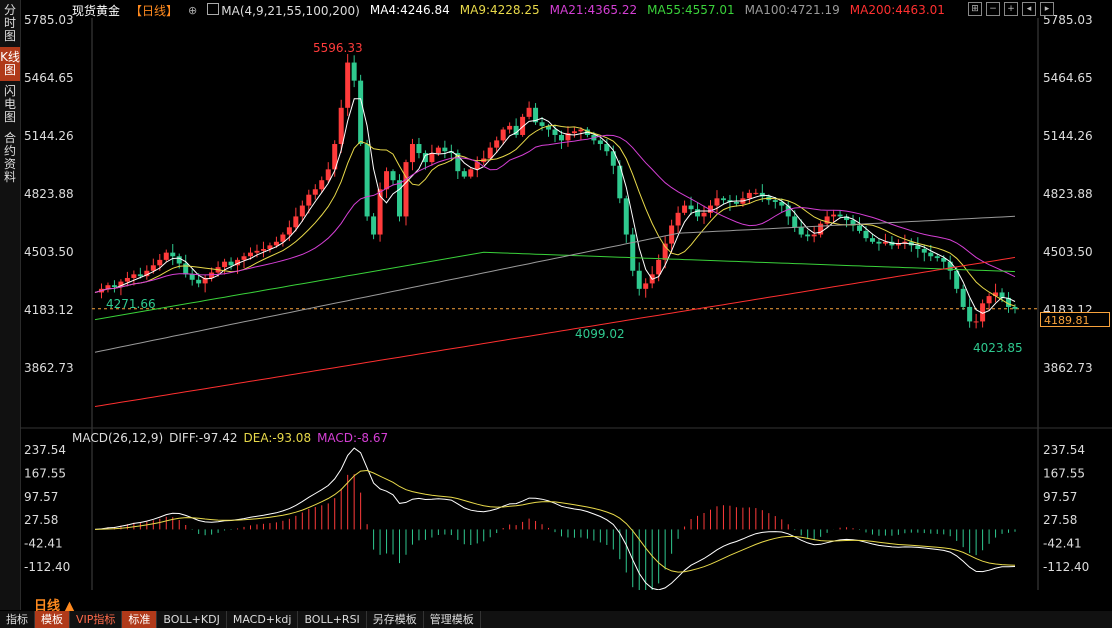 This screenshot has height=628, width=1112. Describe the element at coordinates (43, 544) in the screenshot. I see `macd-axis-left-label: -42.41` at that location.